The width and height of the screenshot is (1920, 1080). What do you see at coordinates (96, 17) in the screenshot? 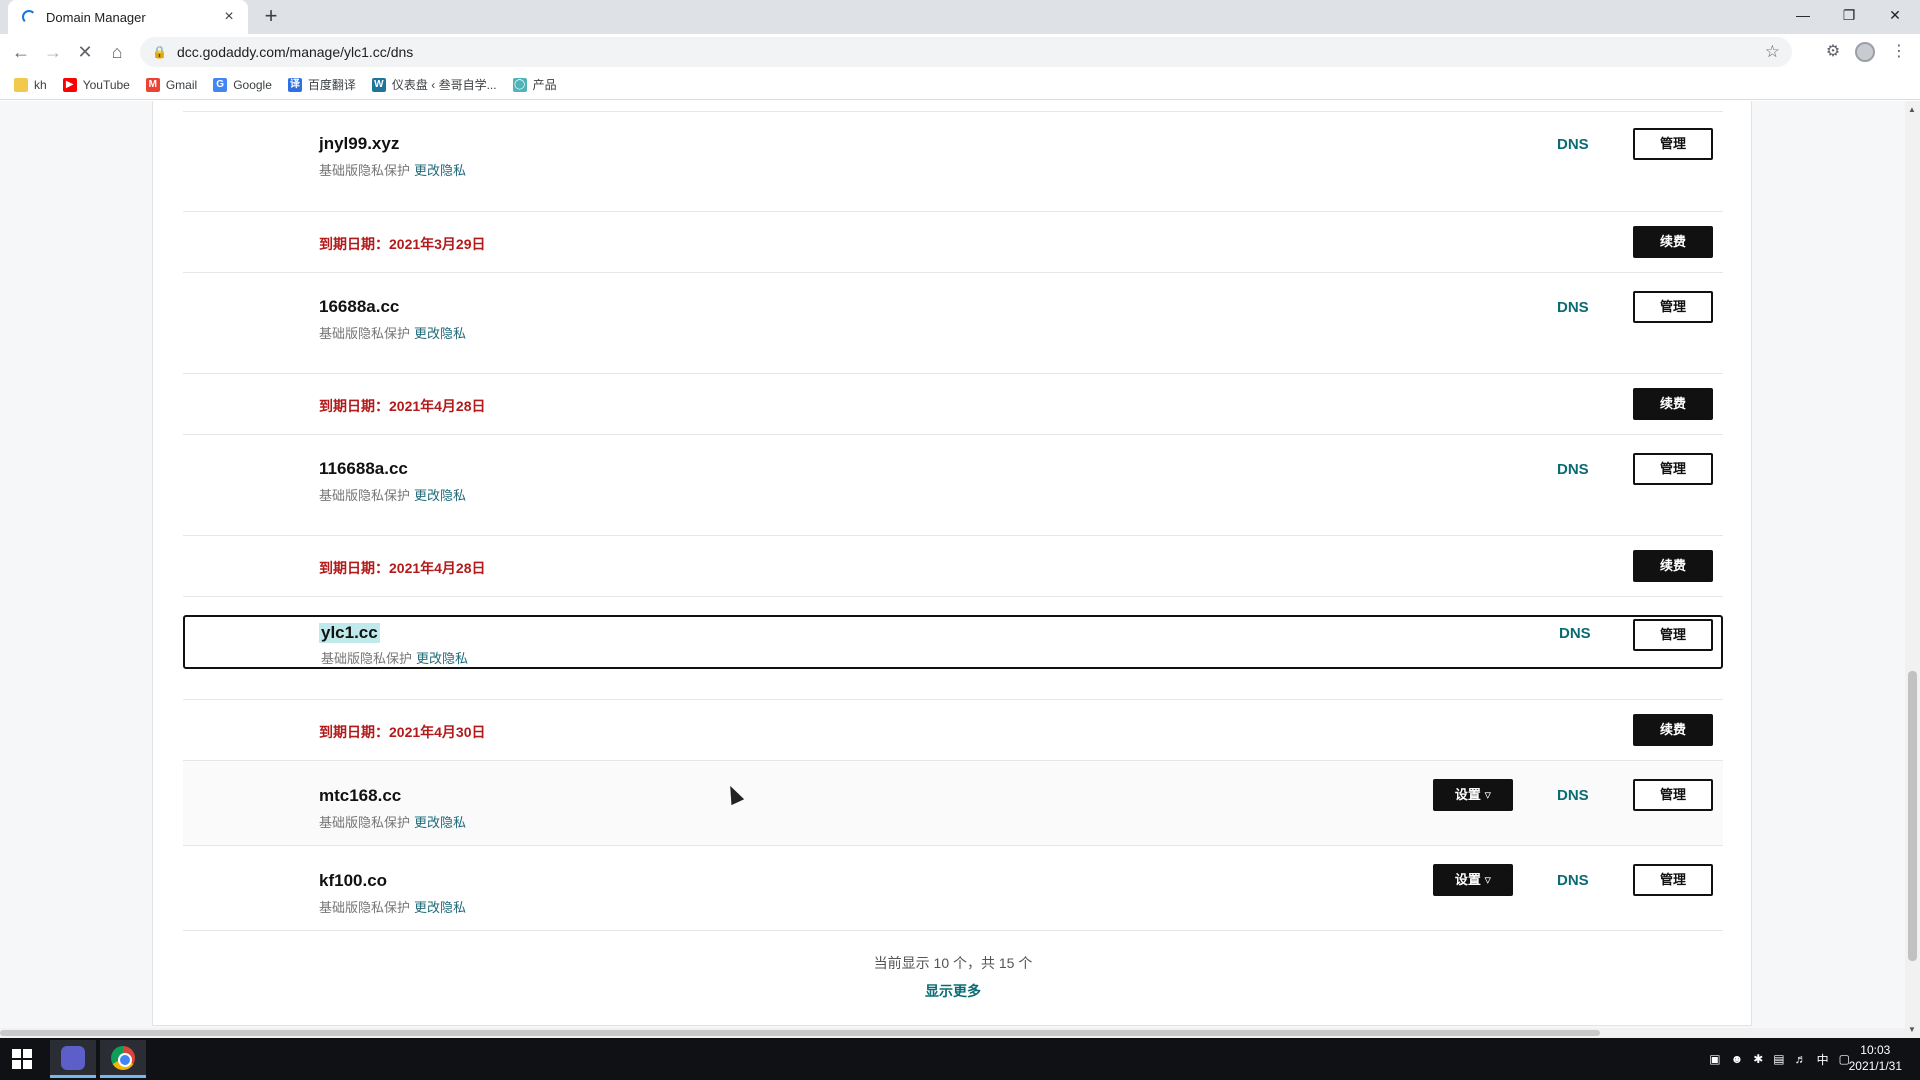
I see `tab-title: Domain Manager` at bounding box center [96, 17].